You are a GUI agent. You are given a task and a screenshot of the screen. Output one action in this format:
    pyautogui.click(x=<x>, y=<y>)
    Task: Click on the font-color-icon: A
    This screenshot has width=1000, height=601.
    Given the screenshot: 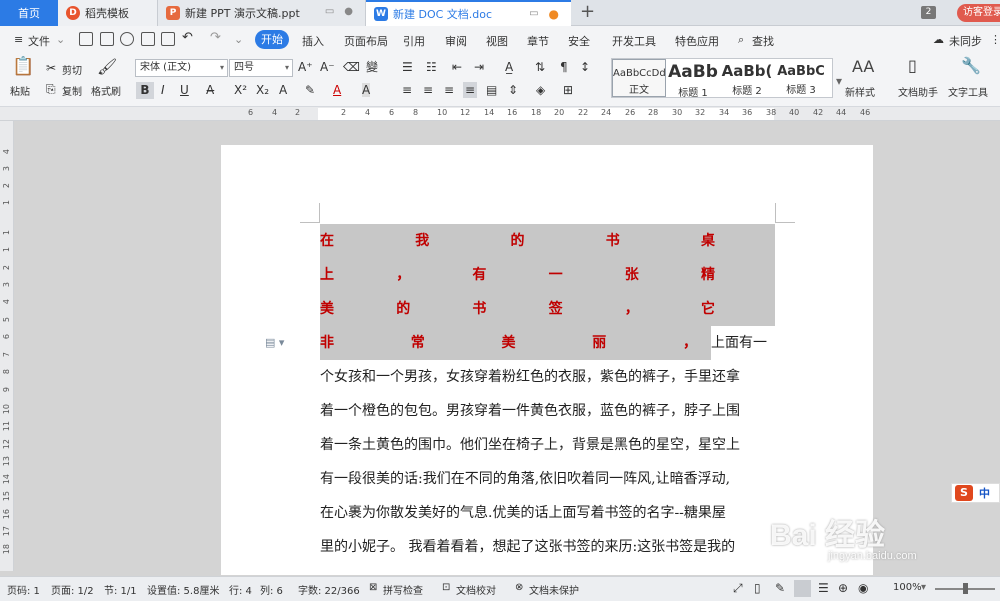 What is the action you would take?
    pyautogui.click(x=337, y=90)
    